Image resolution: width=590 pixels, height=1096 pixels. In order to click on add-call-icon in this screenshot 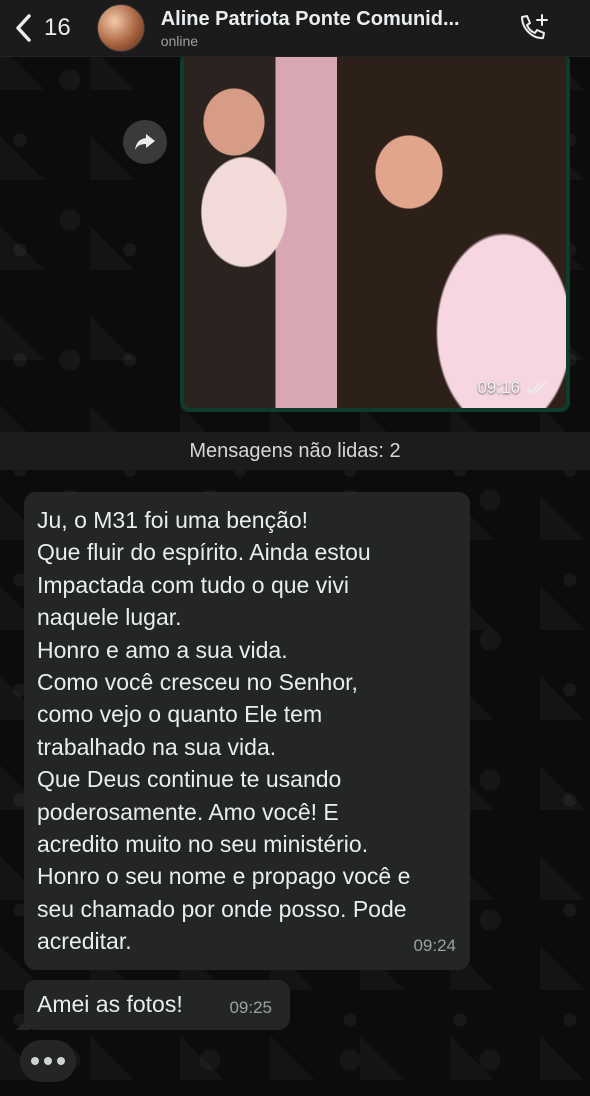, I will do `click(533, 28)`.